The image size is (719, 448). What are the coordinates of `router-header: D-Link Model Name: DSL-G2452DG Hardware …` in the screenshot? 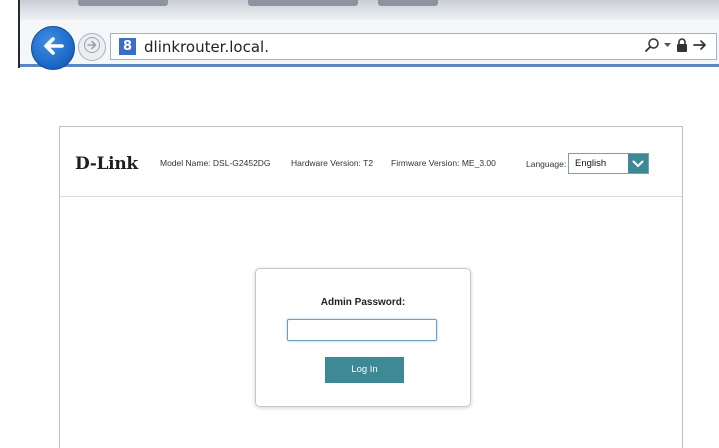 It's located at (371, 162).